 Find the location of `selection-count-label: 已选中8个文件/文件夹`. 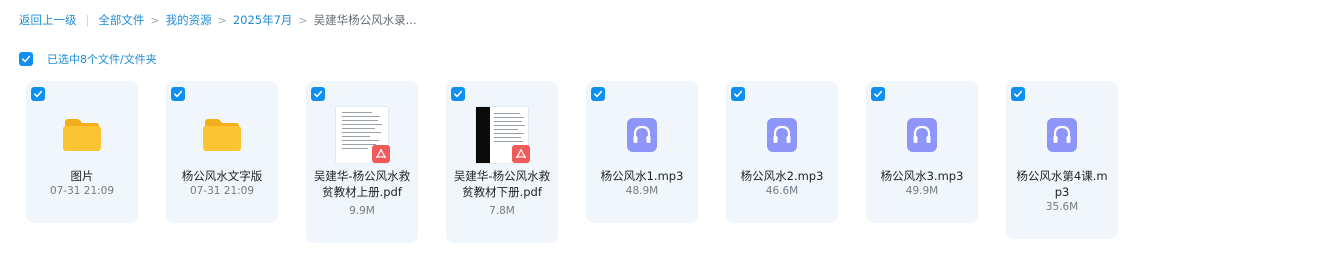

selection-count-label: 已选中8个文件/文件夹 is located at coordinates (102, 59).